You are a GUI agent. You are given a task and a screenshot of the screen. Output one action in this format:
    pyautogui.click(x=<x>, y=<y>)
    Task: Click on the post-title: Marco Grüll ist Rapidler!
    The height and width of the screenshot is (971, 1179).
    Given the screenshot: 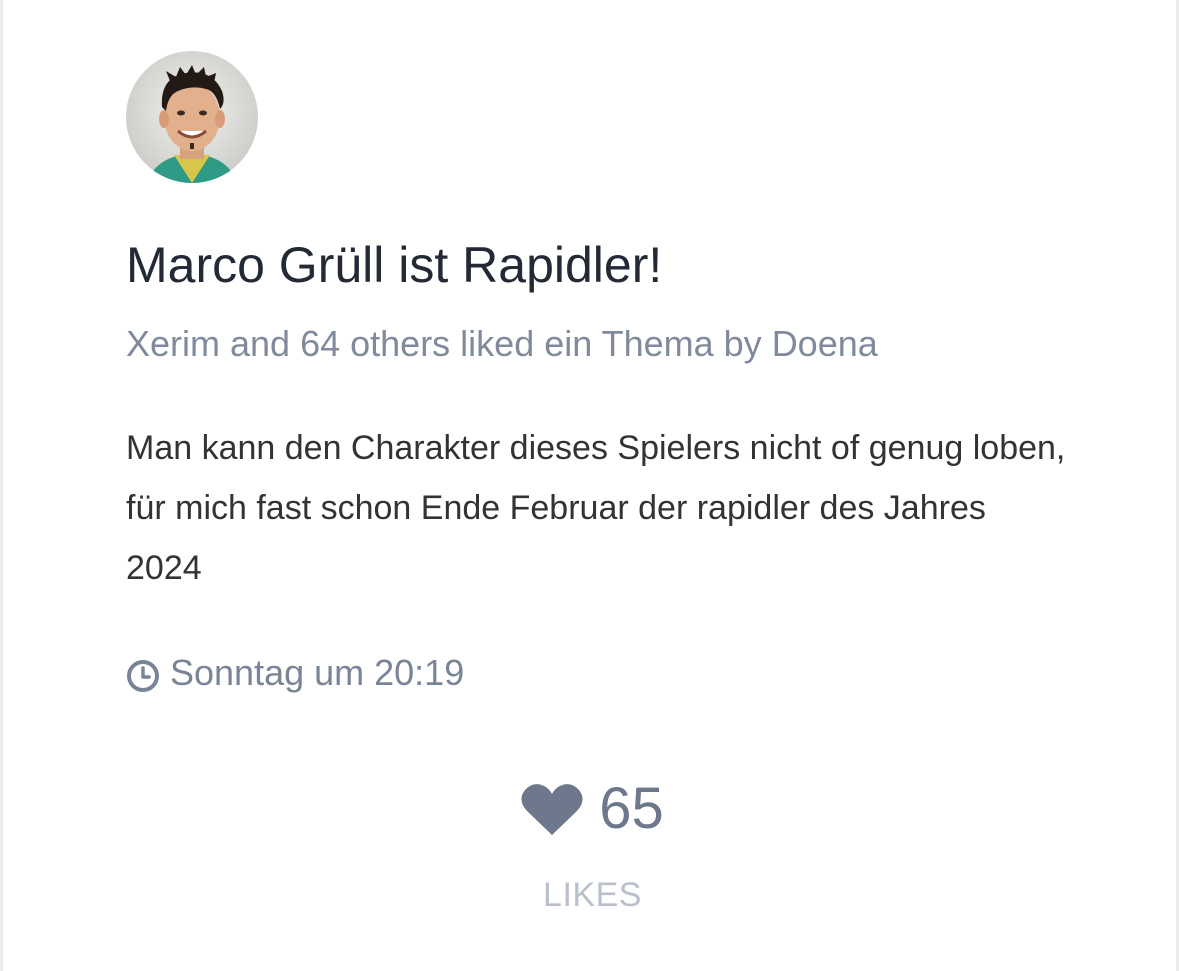 What is the action you would take?
    pyautogui.click(x=394, y=265)
    